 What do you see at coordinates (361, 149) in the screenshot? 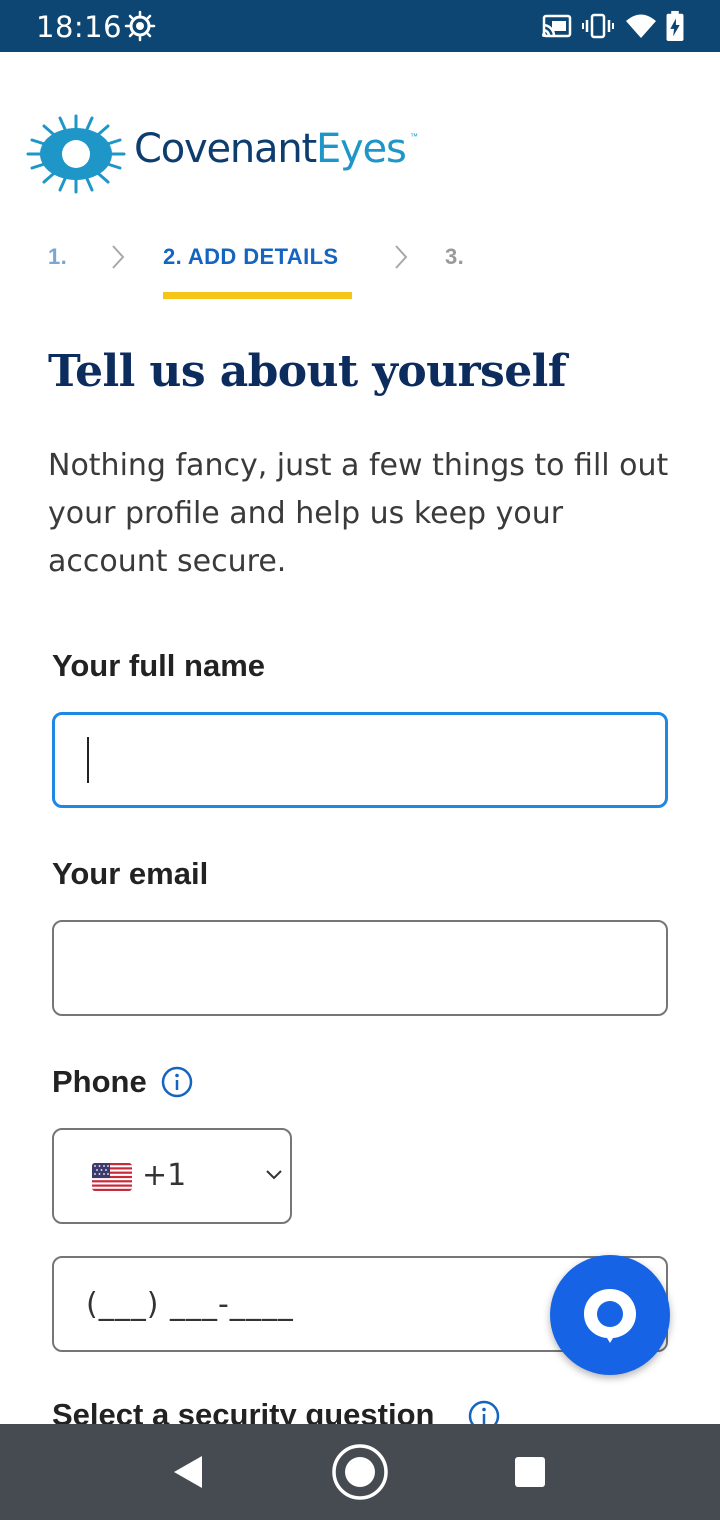
I see `logo-eyes: Eyes` at bounding box center [361, 149].